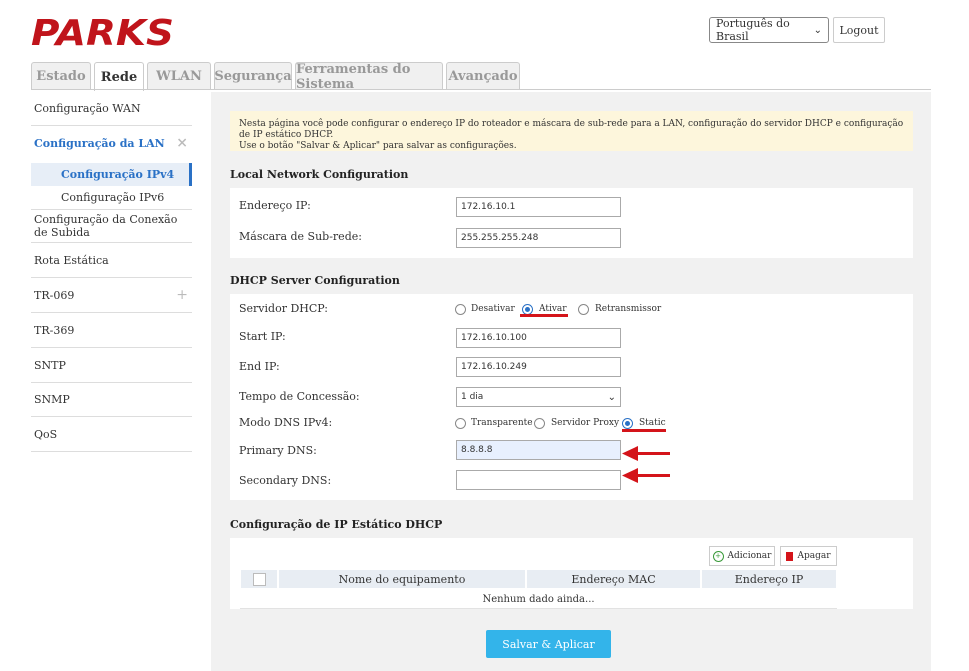  What do you see at coordinates (627, 423) in the screenshot?
I see `radio-static` at bounding box center [627, 423].